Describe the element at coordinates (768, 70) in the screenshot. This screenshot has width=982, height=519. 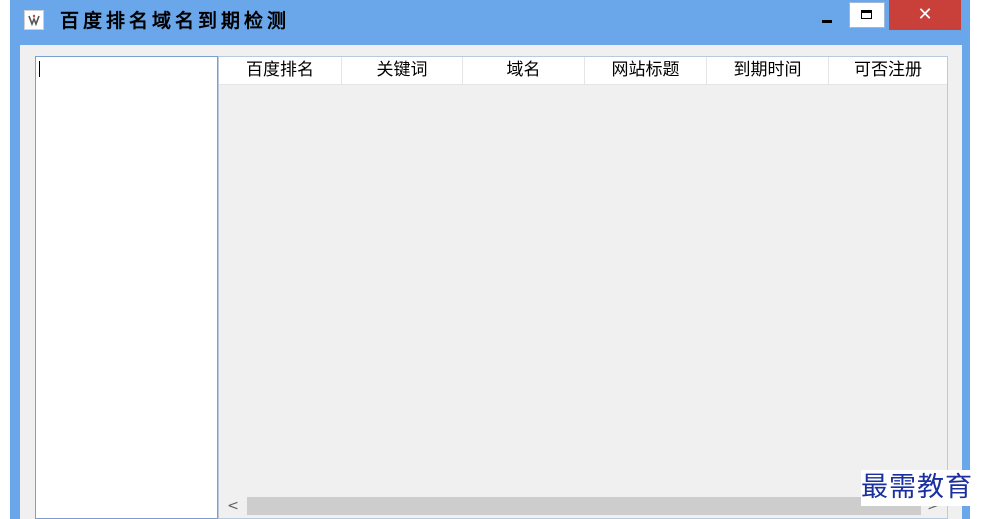
I see `column-header-expiry-time: 到期时间` at that location.